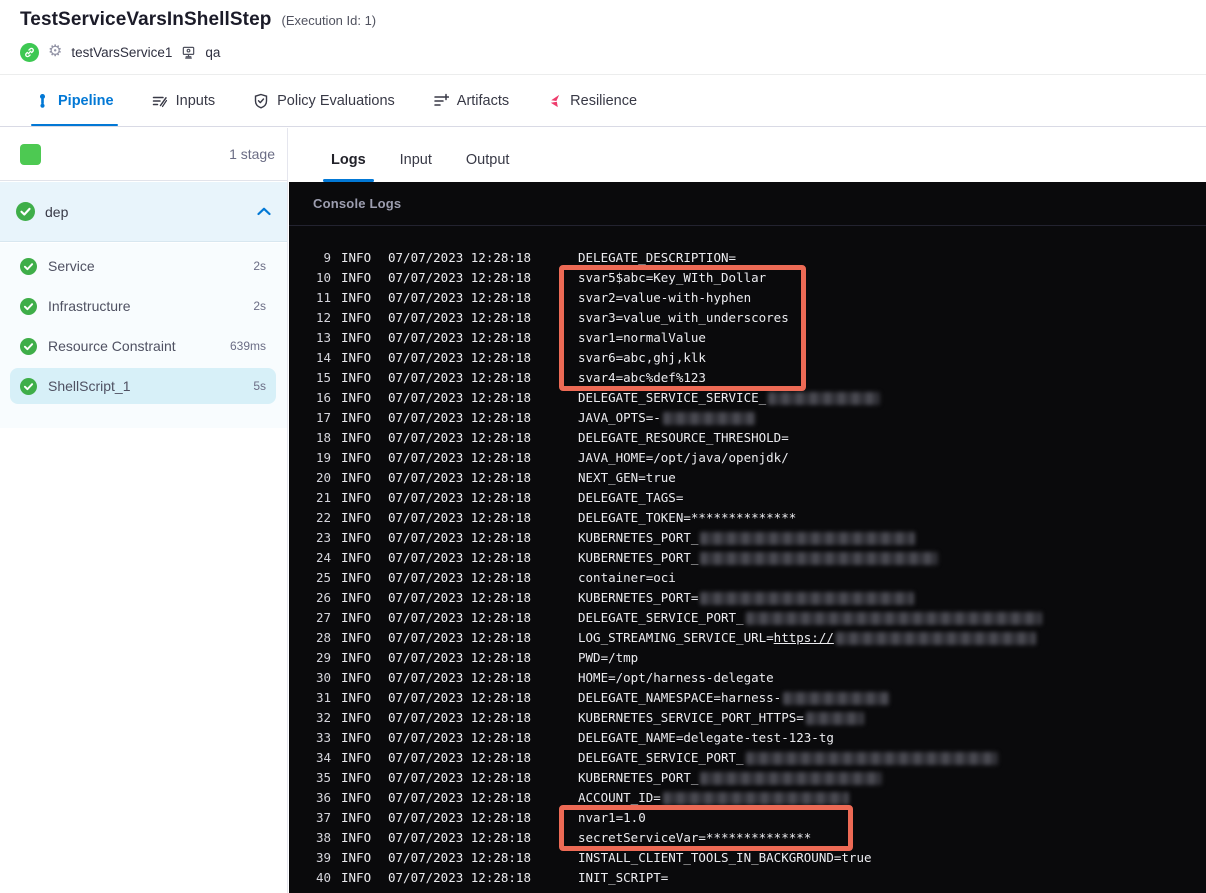 The width and height of the screenshot is (1206, 893). I want to click on log-line-number: 29, so click(323, 657).